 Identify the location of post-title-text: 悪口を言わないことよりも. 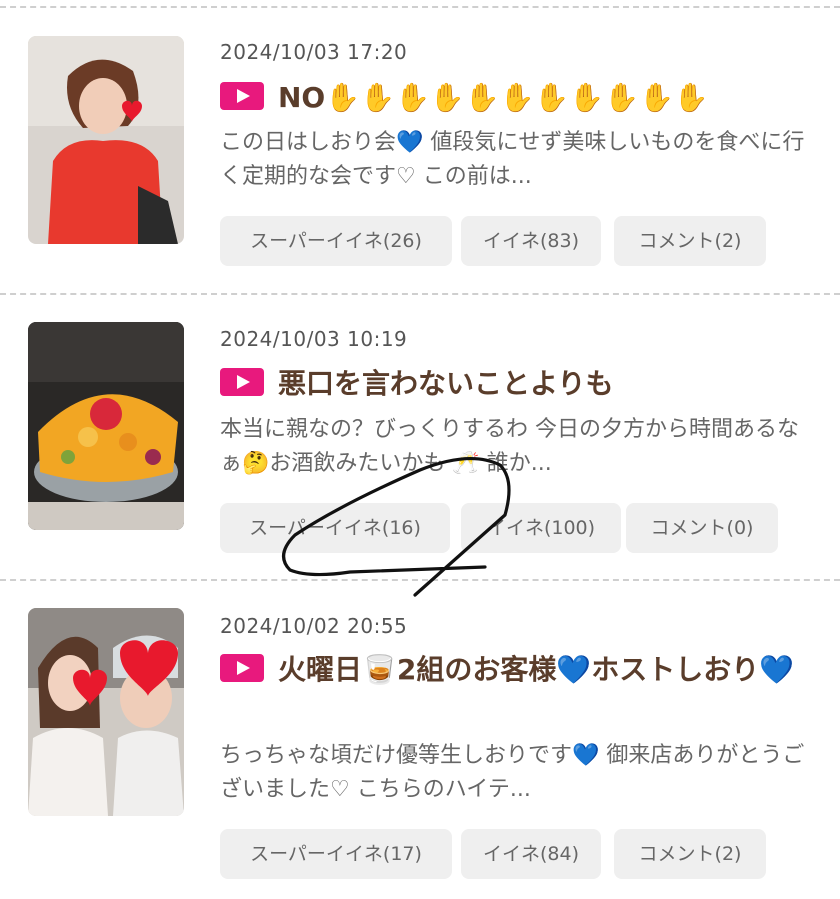
(446, 383).